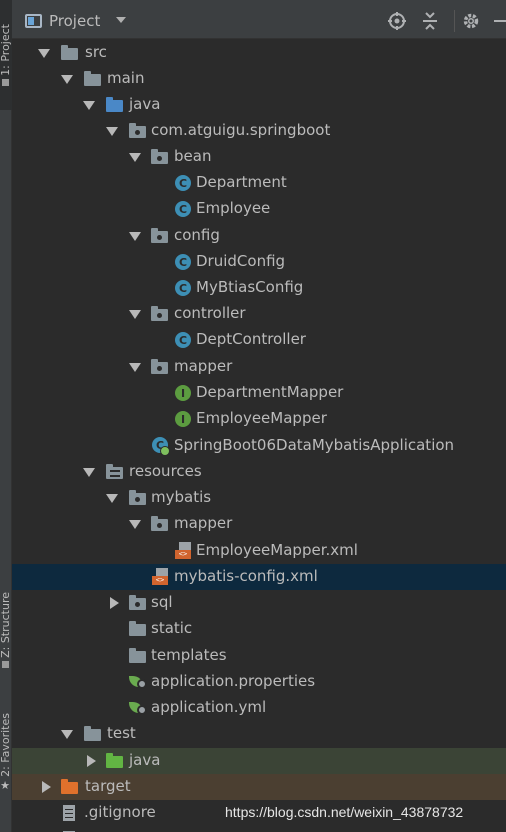  Describe the element at coordinates (145, 104) in the screenshot. I see `tree-node-label: java` at that location.